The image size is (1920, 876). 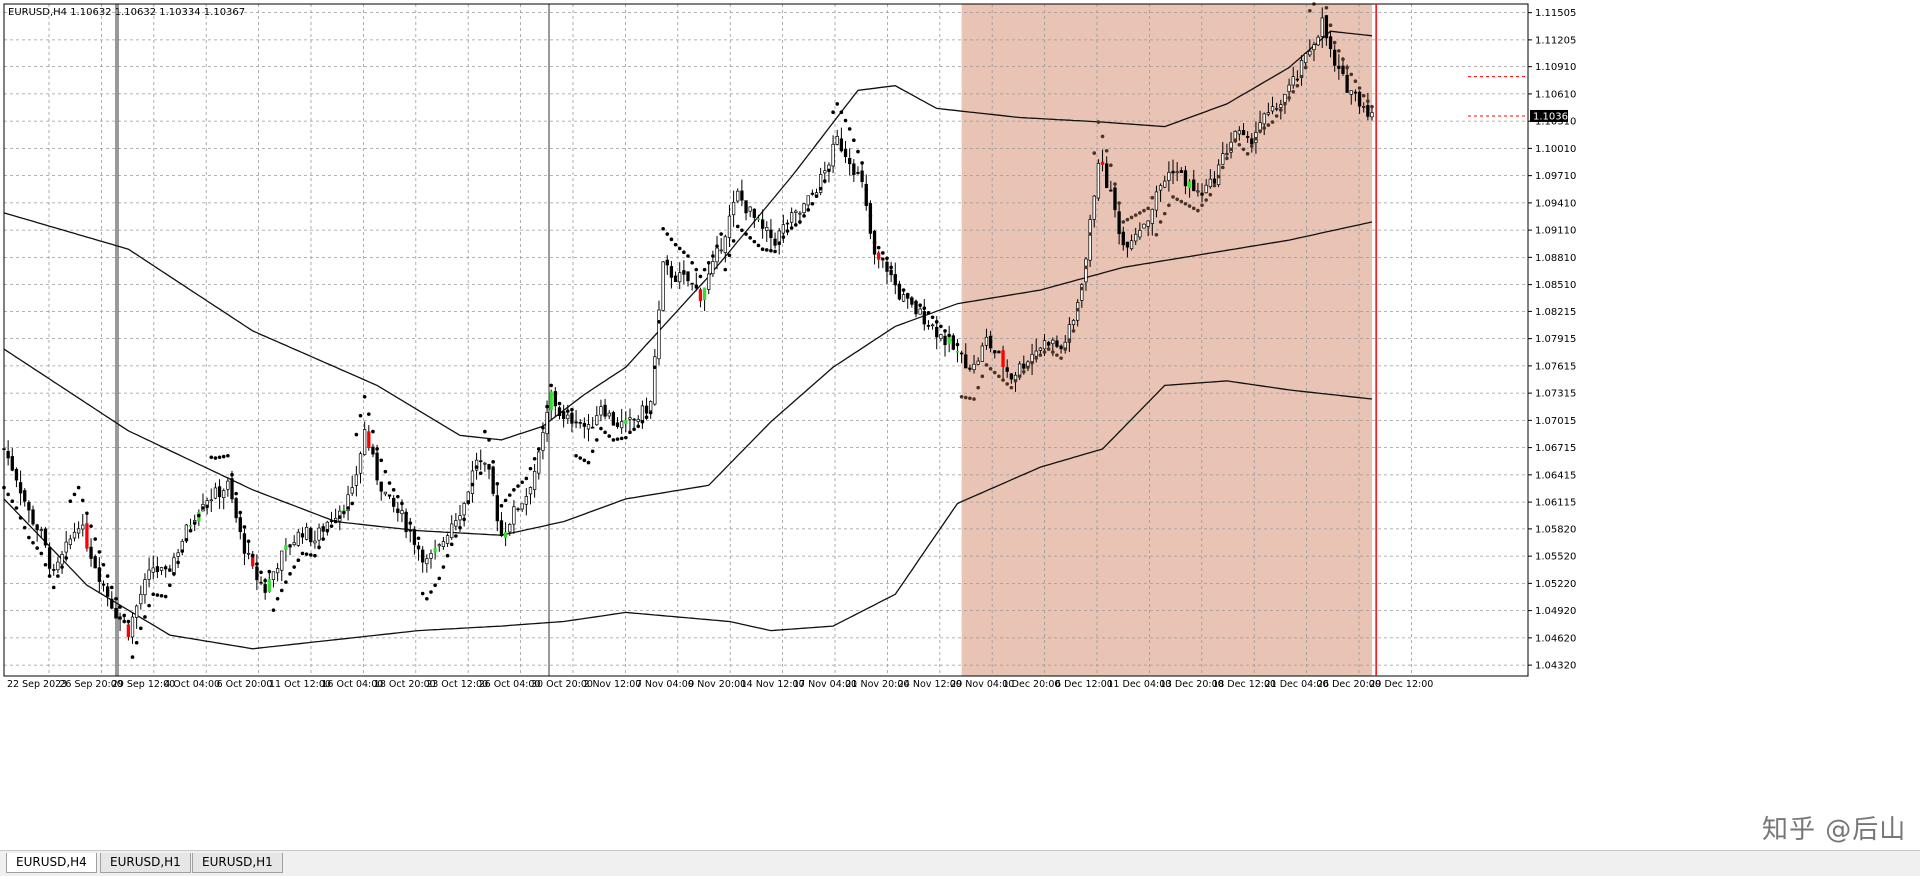 What do you see at coordinates (51, 863) in the screenshot?
I see `tab-eurusd-h4: EURUSD,H4` at bounding box center [51, 863].